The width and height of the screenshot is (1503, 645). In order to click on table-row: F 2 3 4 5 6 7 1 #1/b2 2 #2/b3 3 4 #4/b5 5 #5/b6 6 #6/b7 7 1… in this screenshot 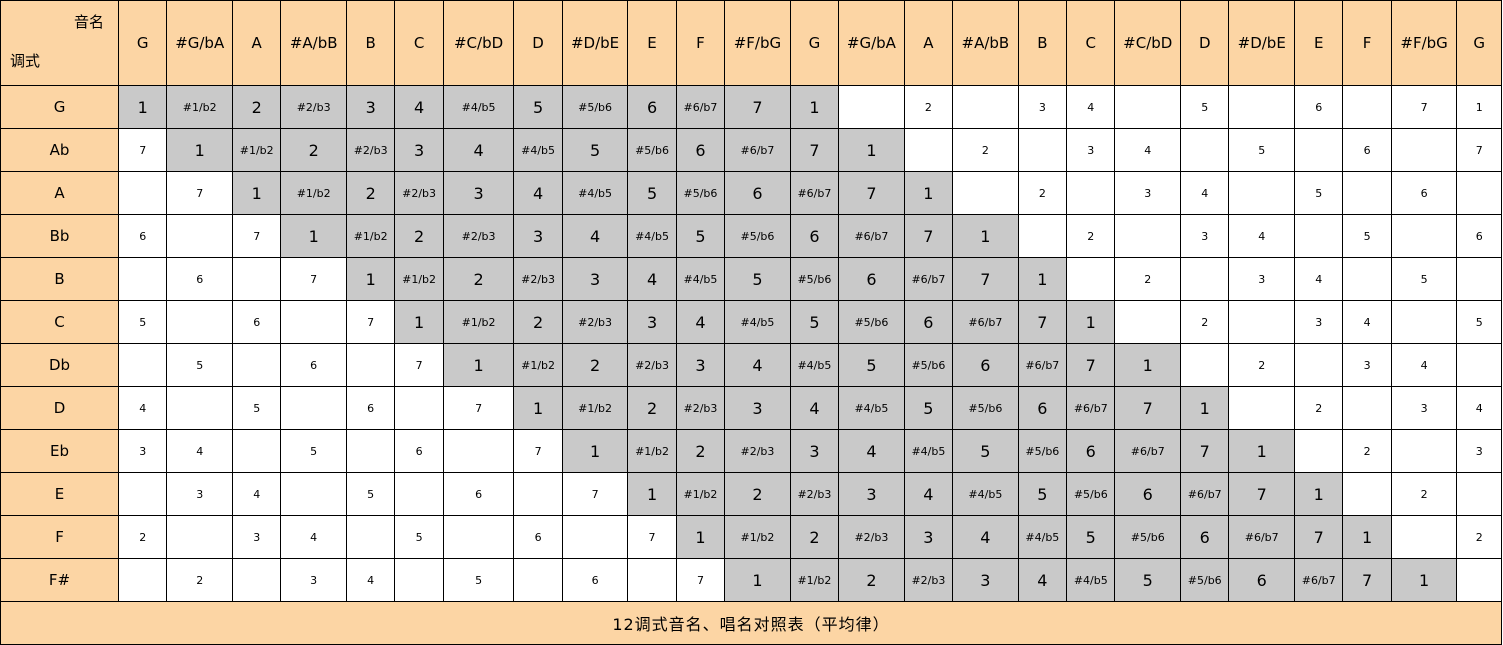, I will do `click(751, 537)`.